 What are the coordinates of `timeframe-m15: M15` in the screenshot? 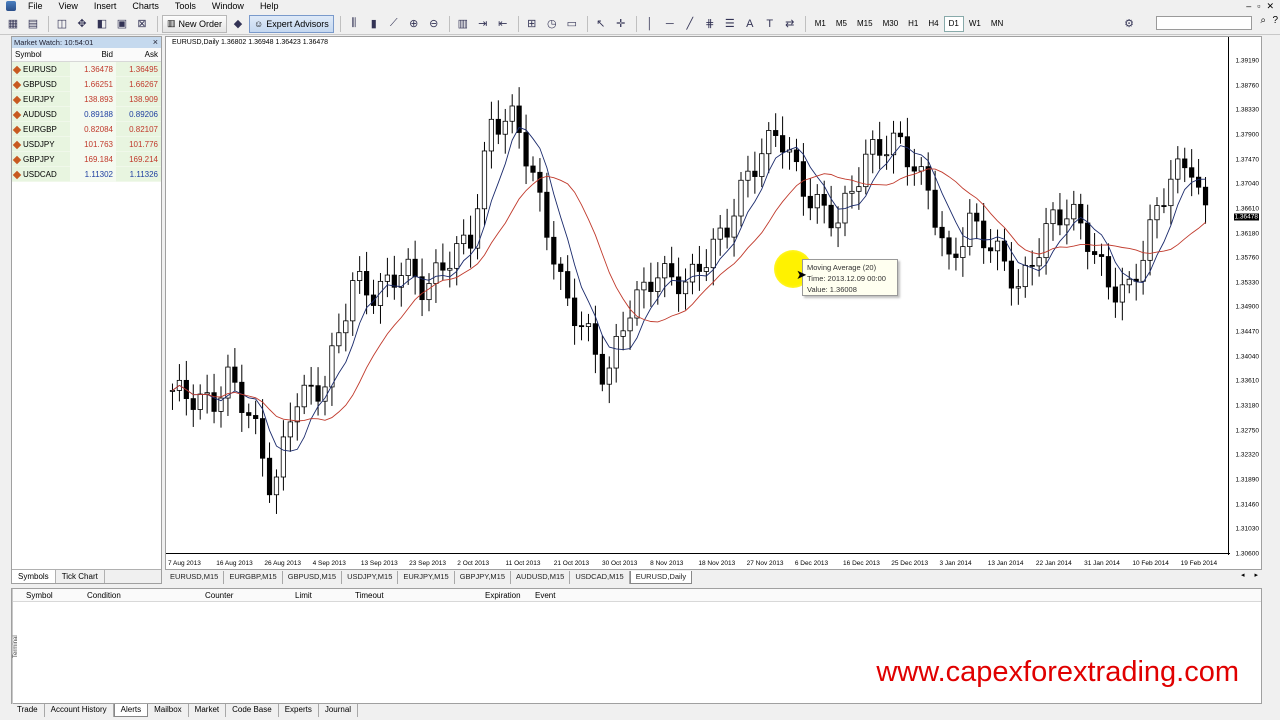 It's located at (865, 24).